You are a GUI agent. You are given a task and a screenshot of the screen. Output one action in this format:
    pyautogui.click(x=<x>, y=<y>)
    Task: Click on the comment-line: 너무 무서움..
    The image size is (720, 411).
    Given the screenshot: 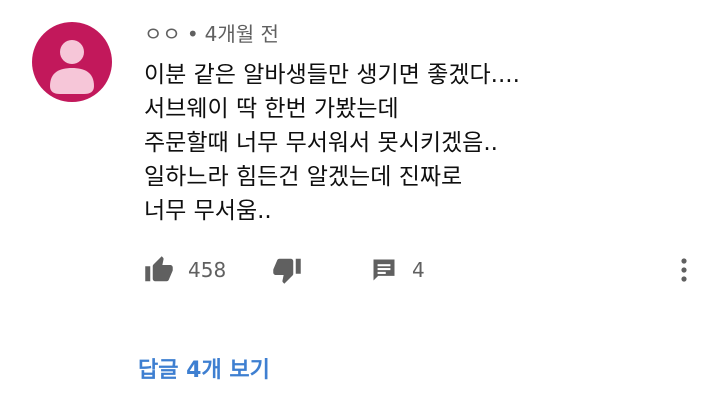 What is the action you would take?
    pyautogui.click(x=208, y=211)
    